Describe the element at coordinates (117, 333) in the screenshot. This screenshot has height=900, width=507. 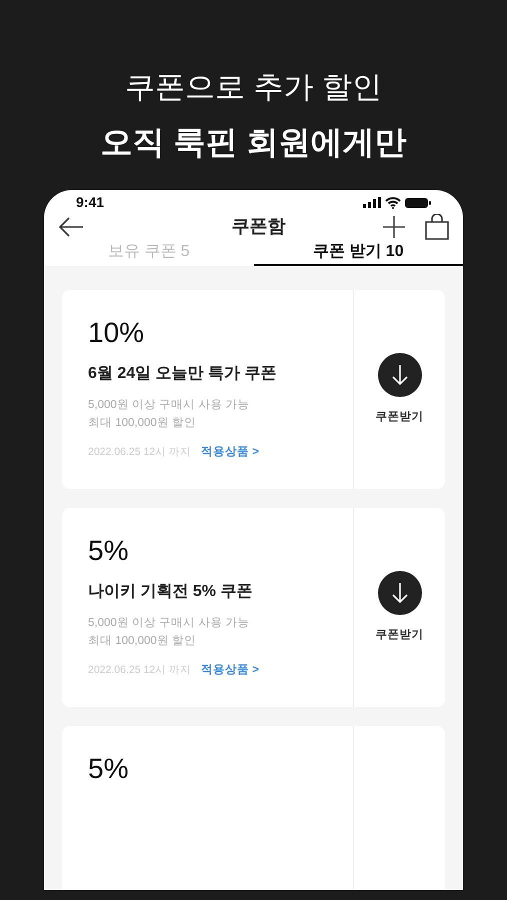
I see `discount-rate: 10%` at that location.